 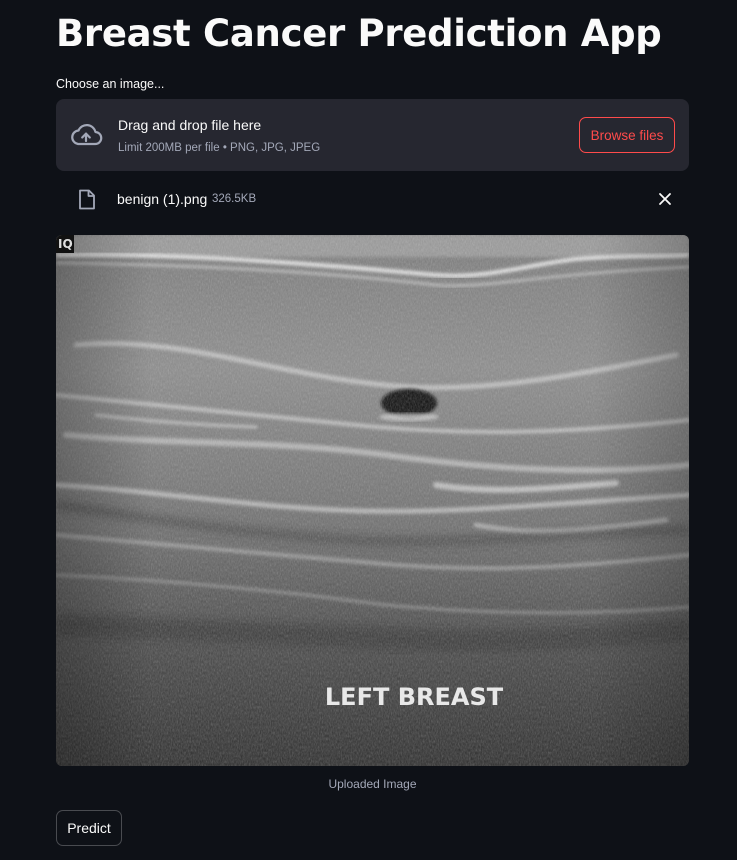 I want to click on image-overlay-text: LEFT BREAST, so click(x=414, y=697).